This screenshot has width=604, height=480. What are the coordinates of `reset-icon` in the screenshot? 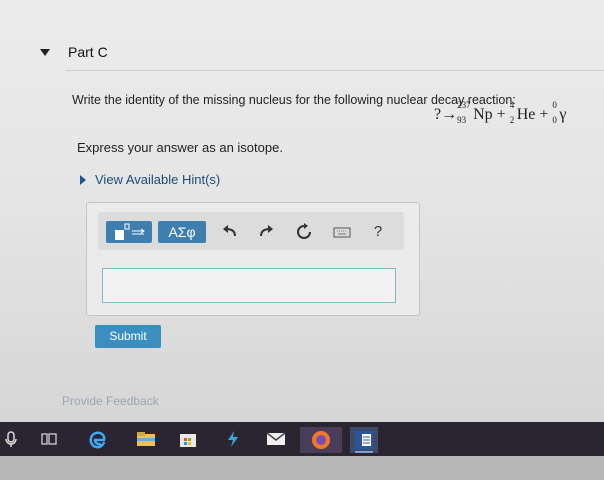 It's located at (304, 235).